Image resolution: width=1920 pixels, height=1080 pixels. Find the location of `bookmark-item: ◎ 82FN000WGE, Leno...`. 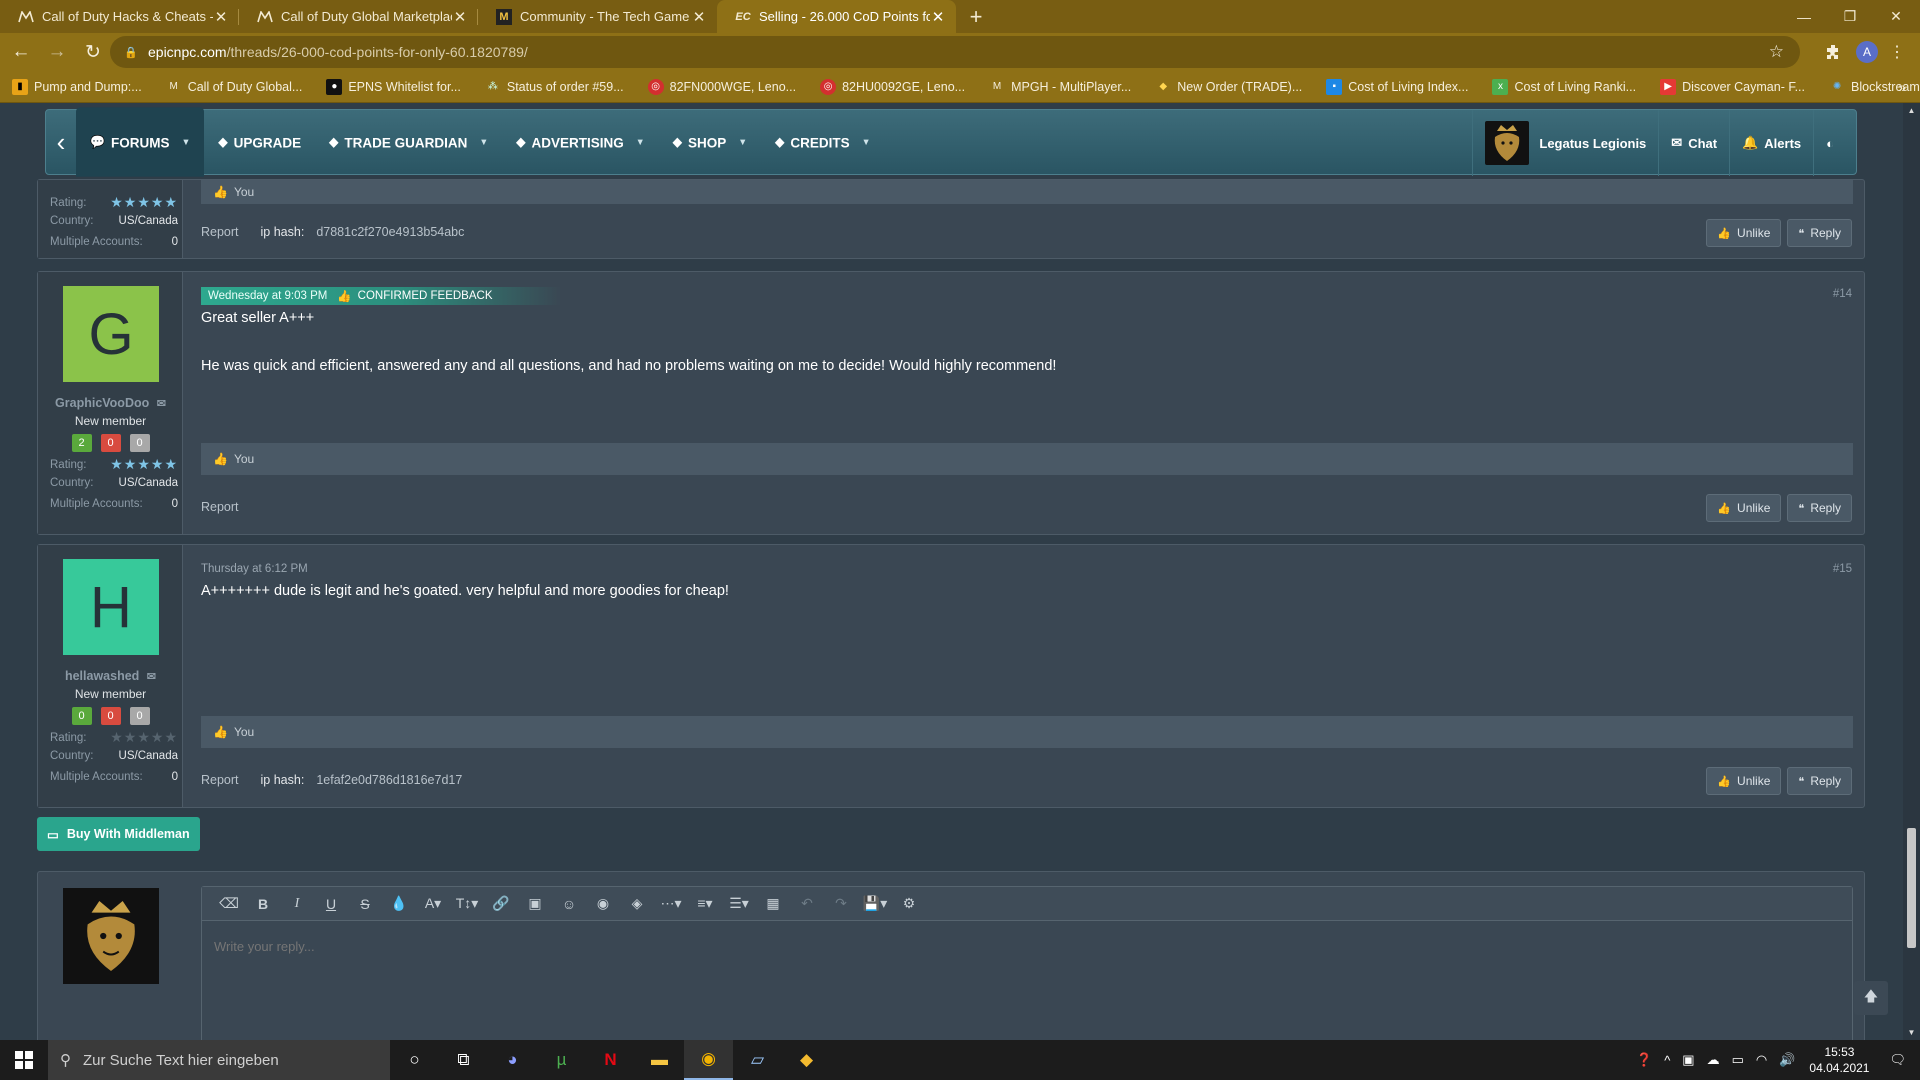

bookmark-item: ◎ 82FN000WGE, Leno... is located at coordinates (721, 86).